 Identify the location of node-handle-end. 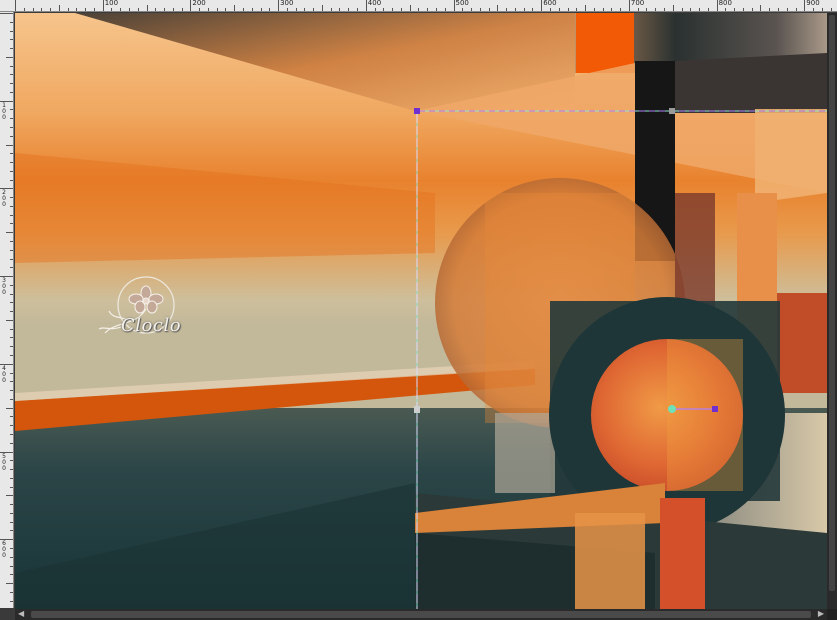
(715, 409).